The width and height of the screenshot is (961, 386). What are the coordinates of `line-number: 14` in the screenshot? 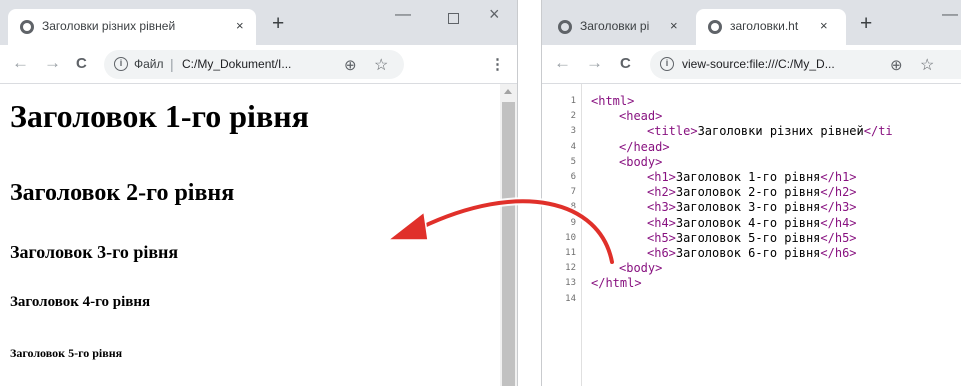 It's located at (570, 298).